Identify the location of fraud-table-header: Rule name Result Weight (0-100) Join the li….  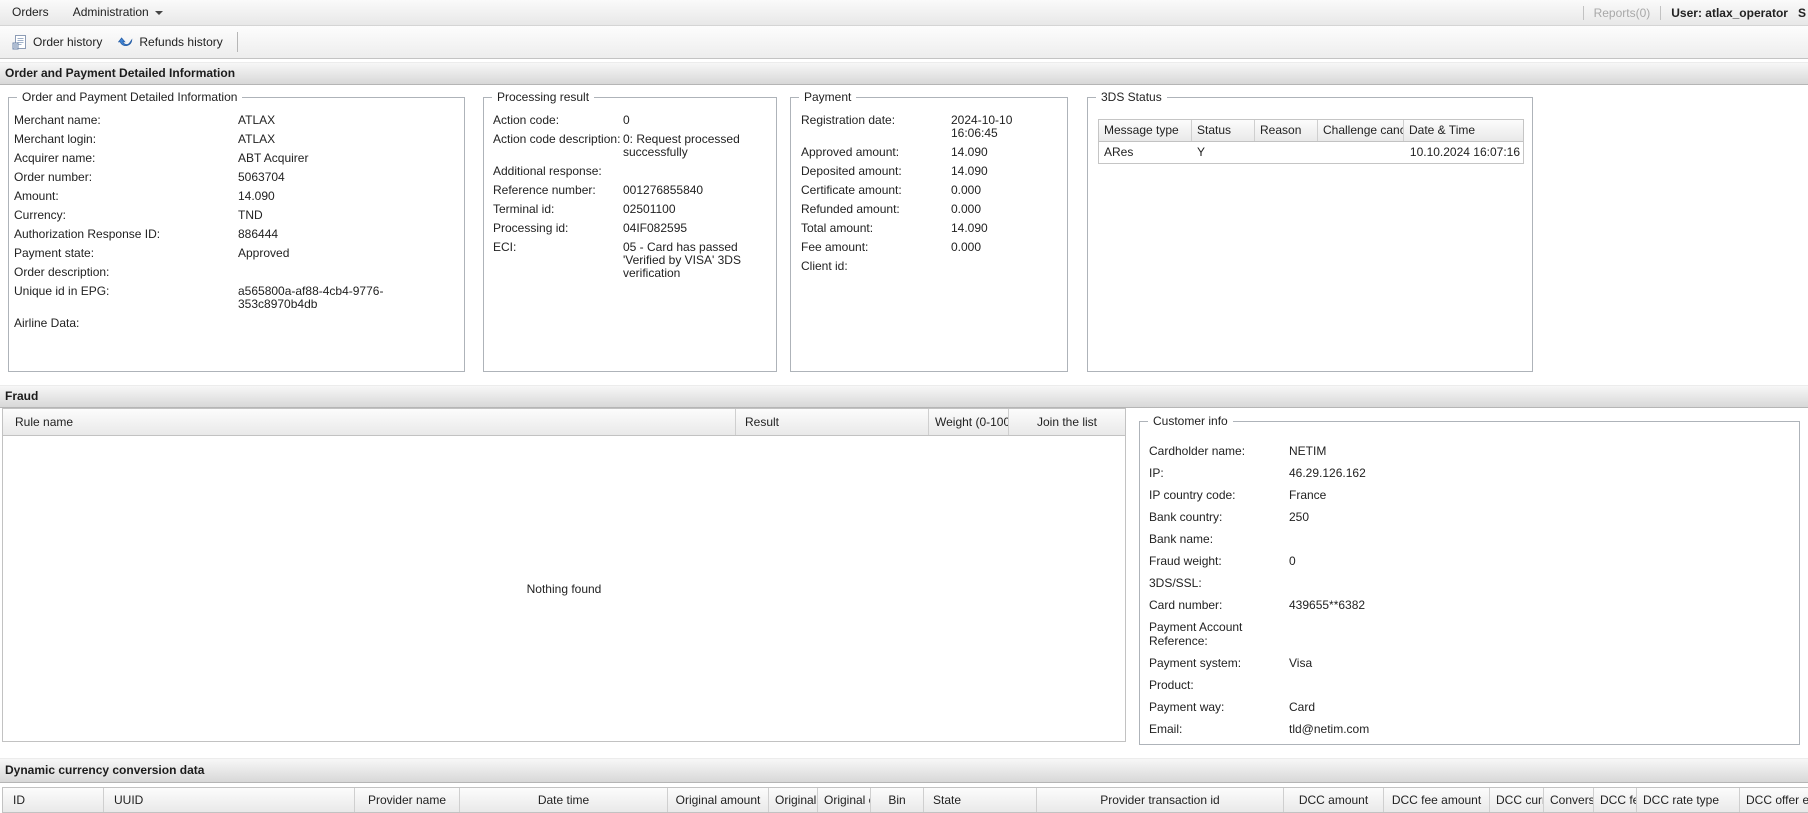
(564, 422).